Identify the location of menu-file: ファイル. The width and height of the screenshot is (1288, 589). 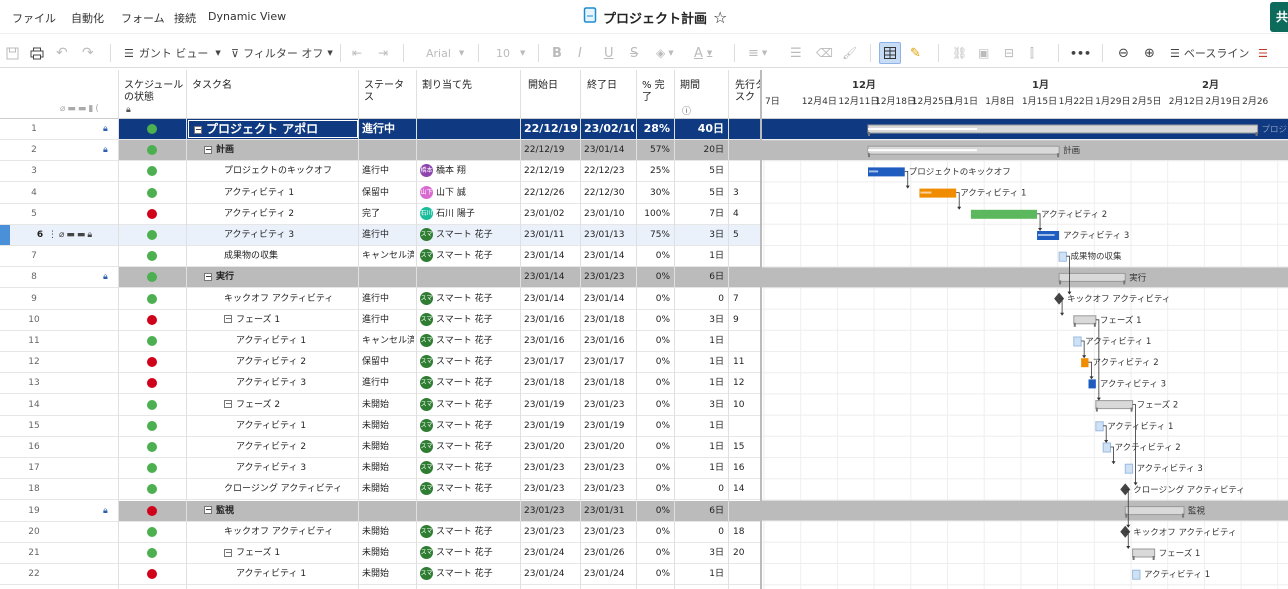
(34, 18).